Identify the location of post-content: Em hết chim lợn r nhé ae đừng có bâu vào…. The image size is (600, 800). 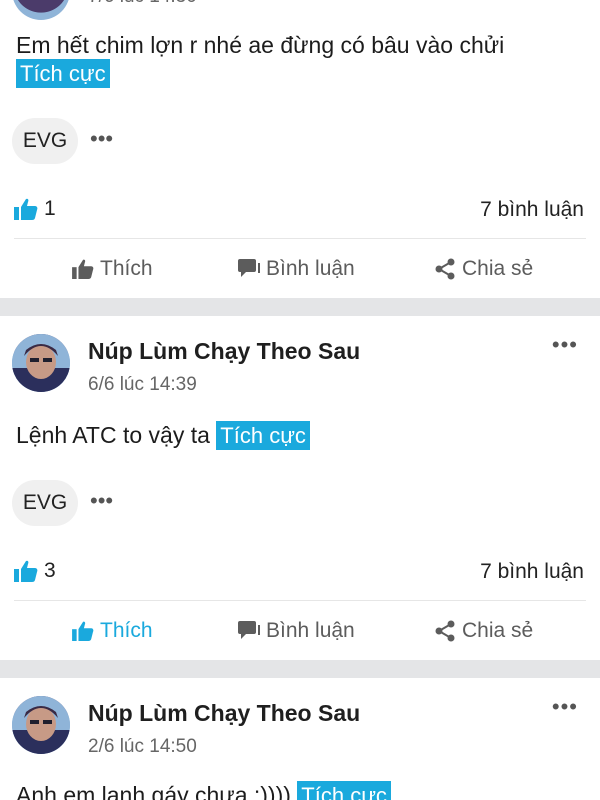
(260, 45).